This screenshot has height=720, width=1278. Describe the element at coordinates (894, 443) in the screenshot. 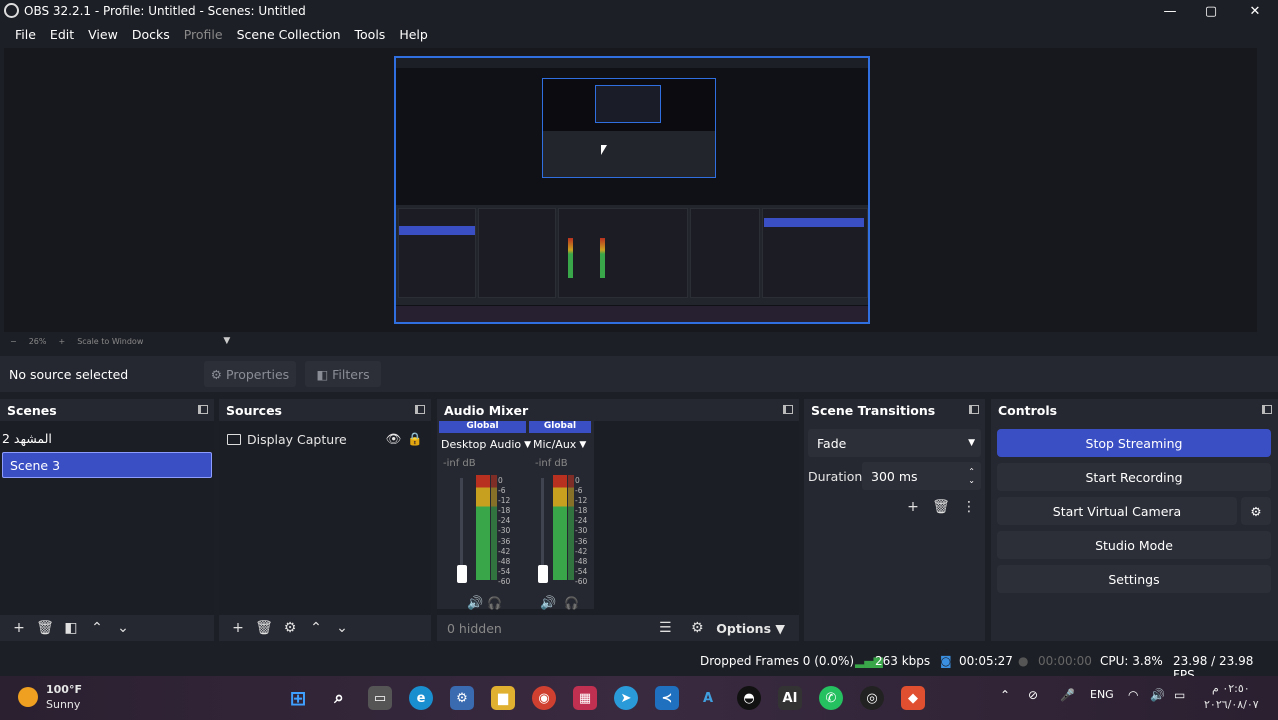

I see `transition-type-select: Fade ▼` at that location.